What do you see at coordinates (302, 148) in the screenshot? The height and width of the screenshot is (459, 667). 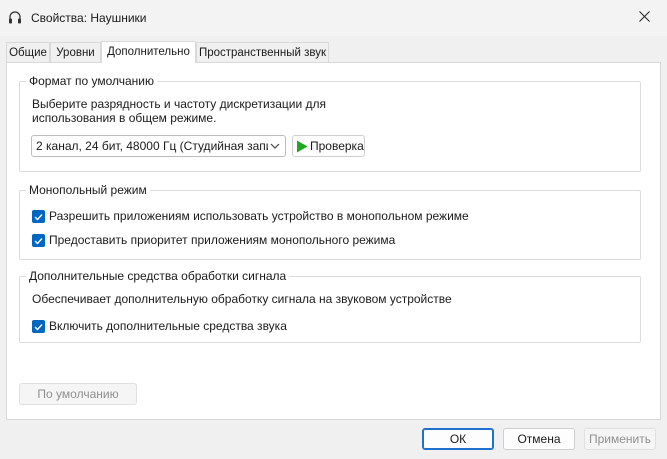 I see `play-icon` at bounding box center [302, 148].